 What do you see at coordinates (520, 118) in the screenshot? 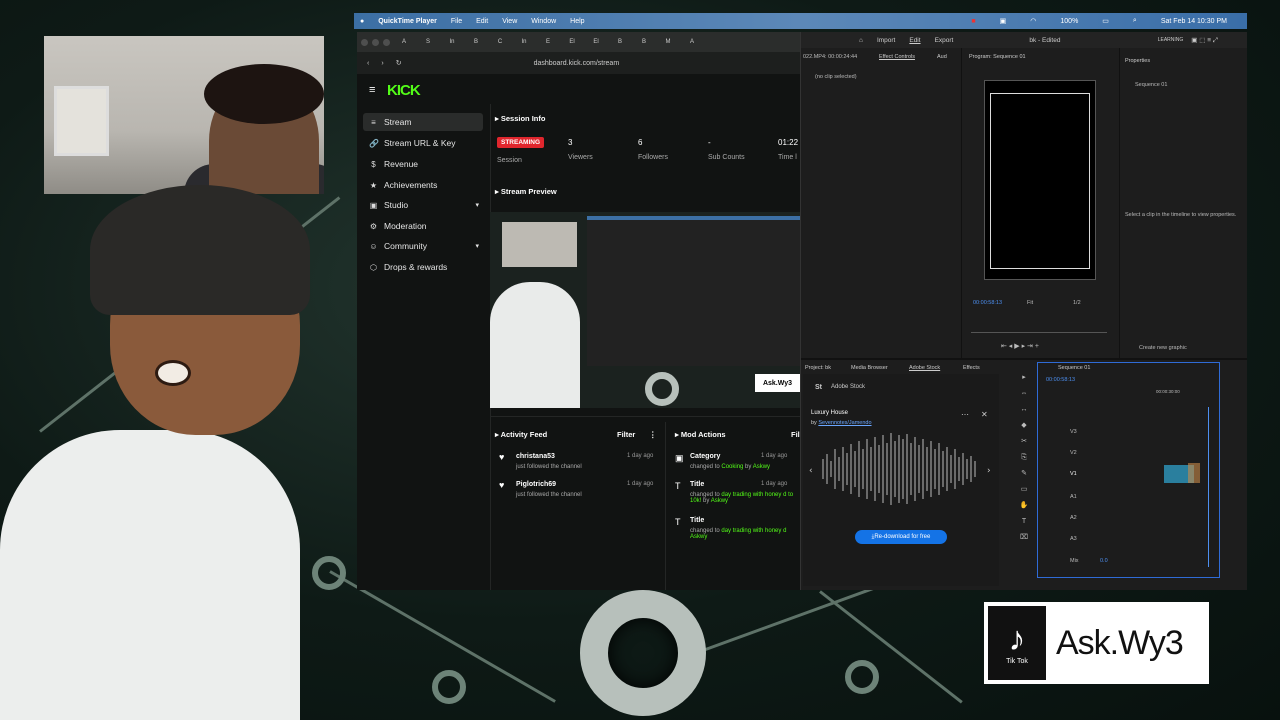
I see `session-info-title: ▸ Session Info` at bounding box center [520, 118].